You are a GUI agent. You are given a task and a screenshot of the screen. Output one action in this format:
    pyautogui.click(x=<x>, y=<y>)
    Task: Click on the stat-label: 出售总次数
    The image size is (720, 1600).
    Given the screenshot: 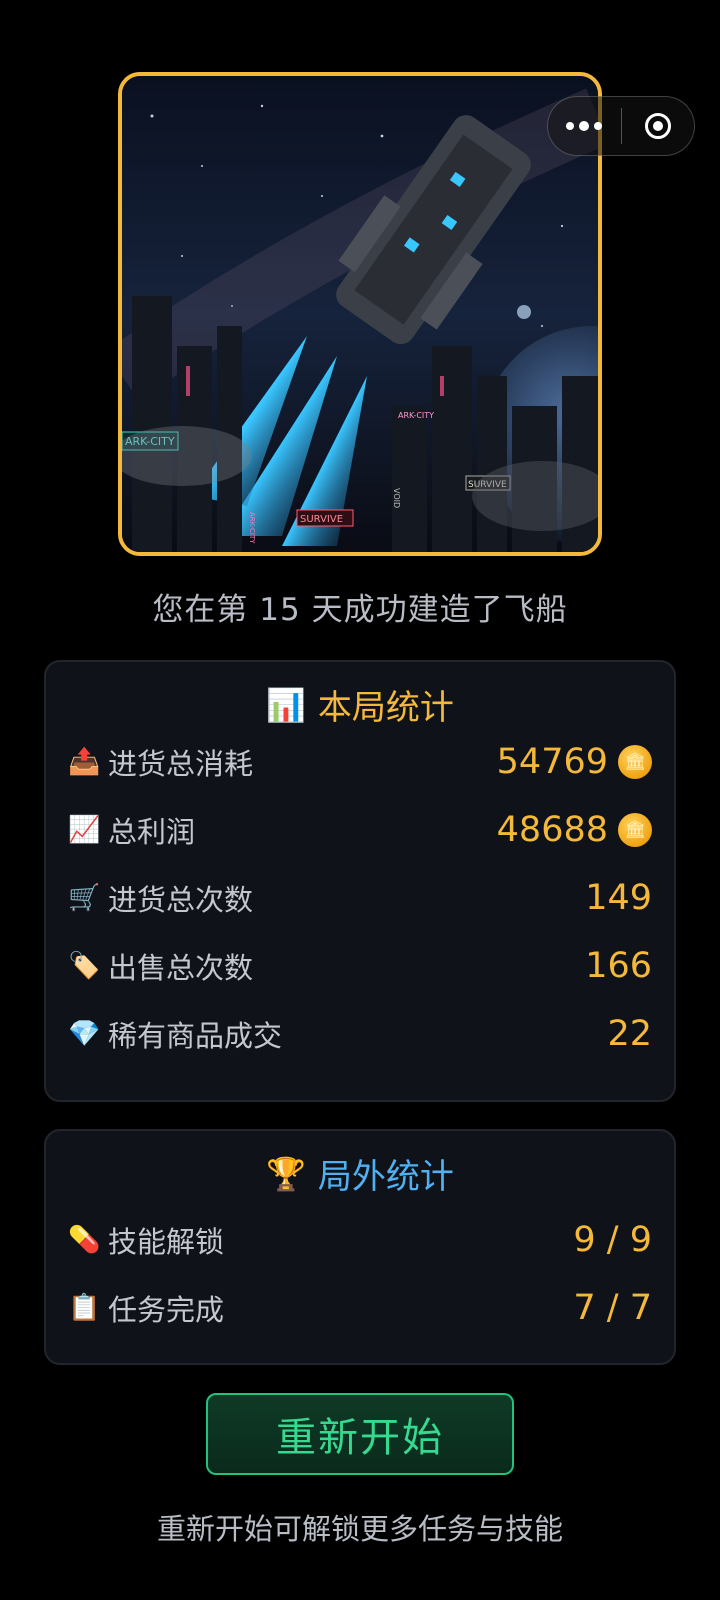 What is the action you would take?
    pyautogui.click(x=181, y=968)
    